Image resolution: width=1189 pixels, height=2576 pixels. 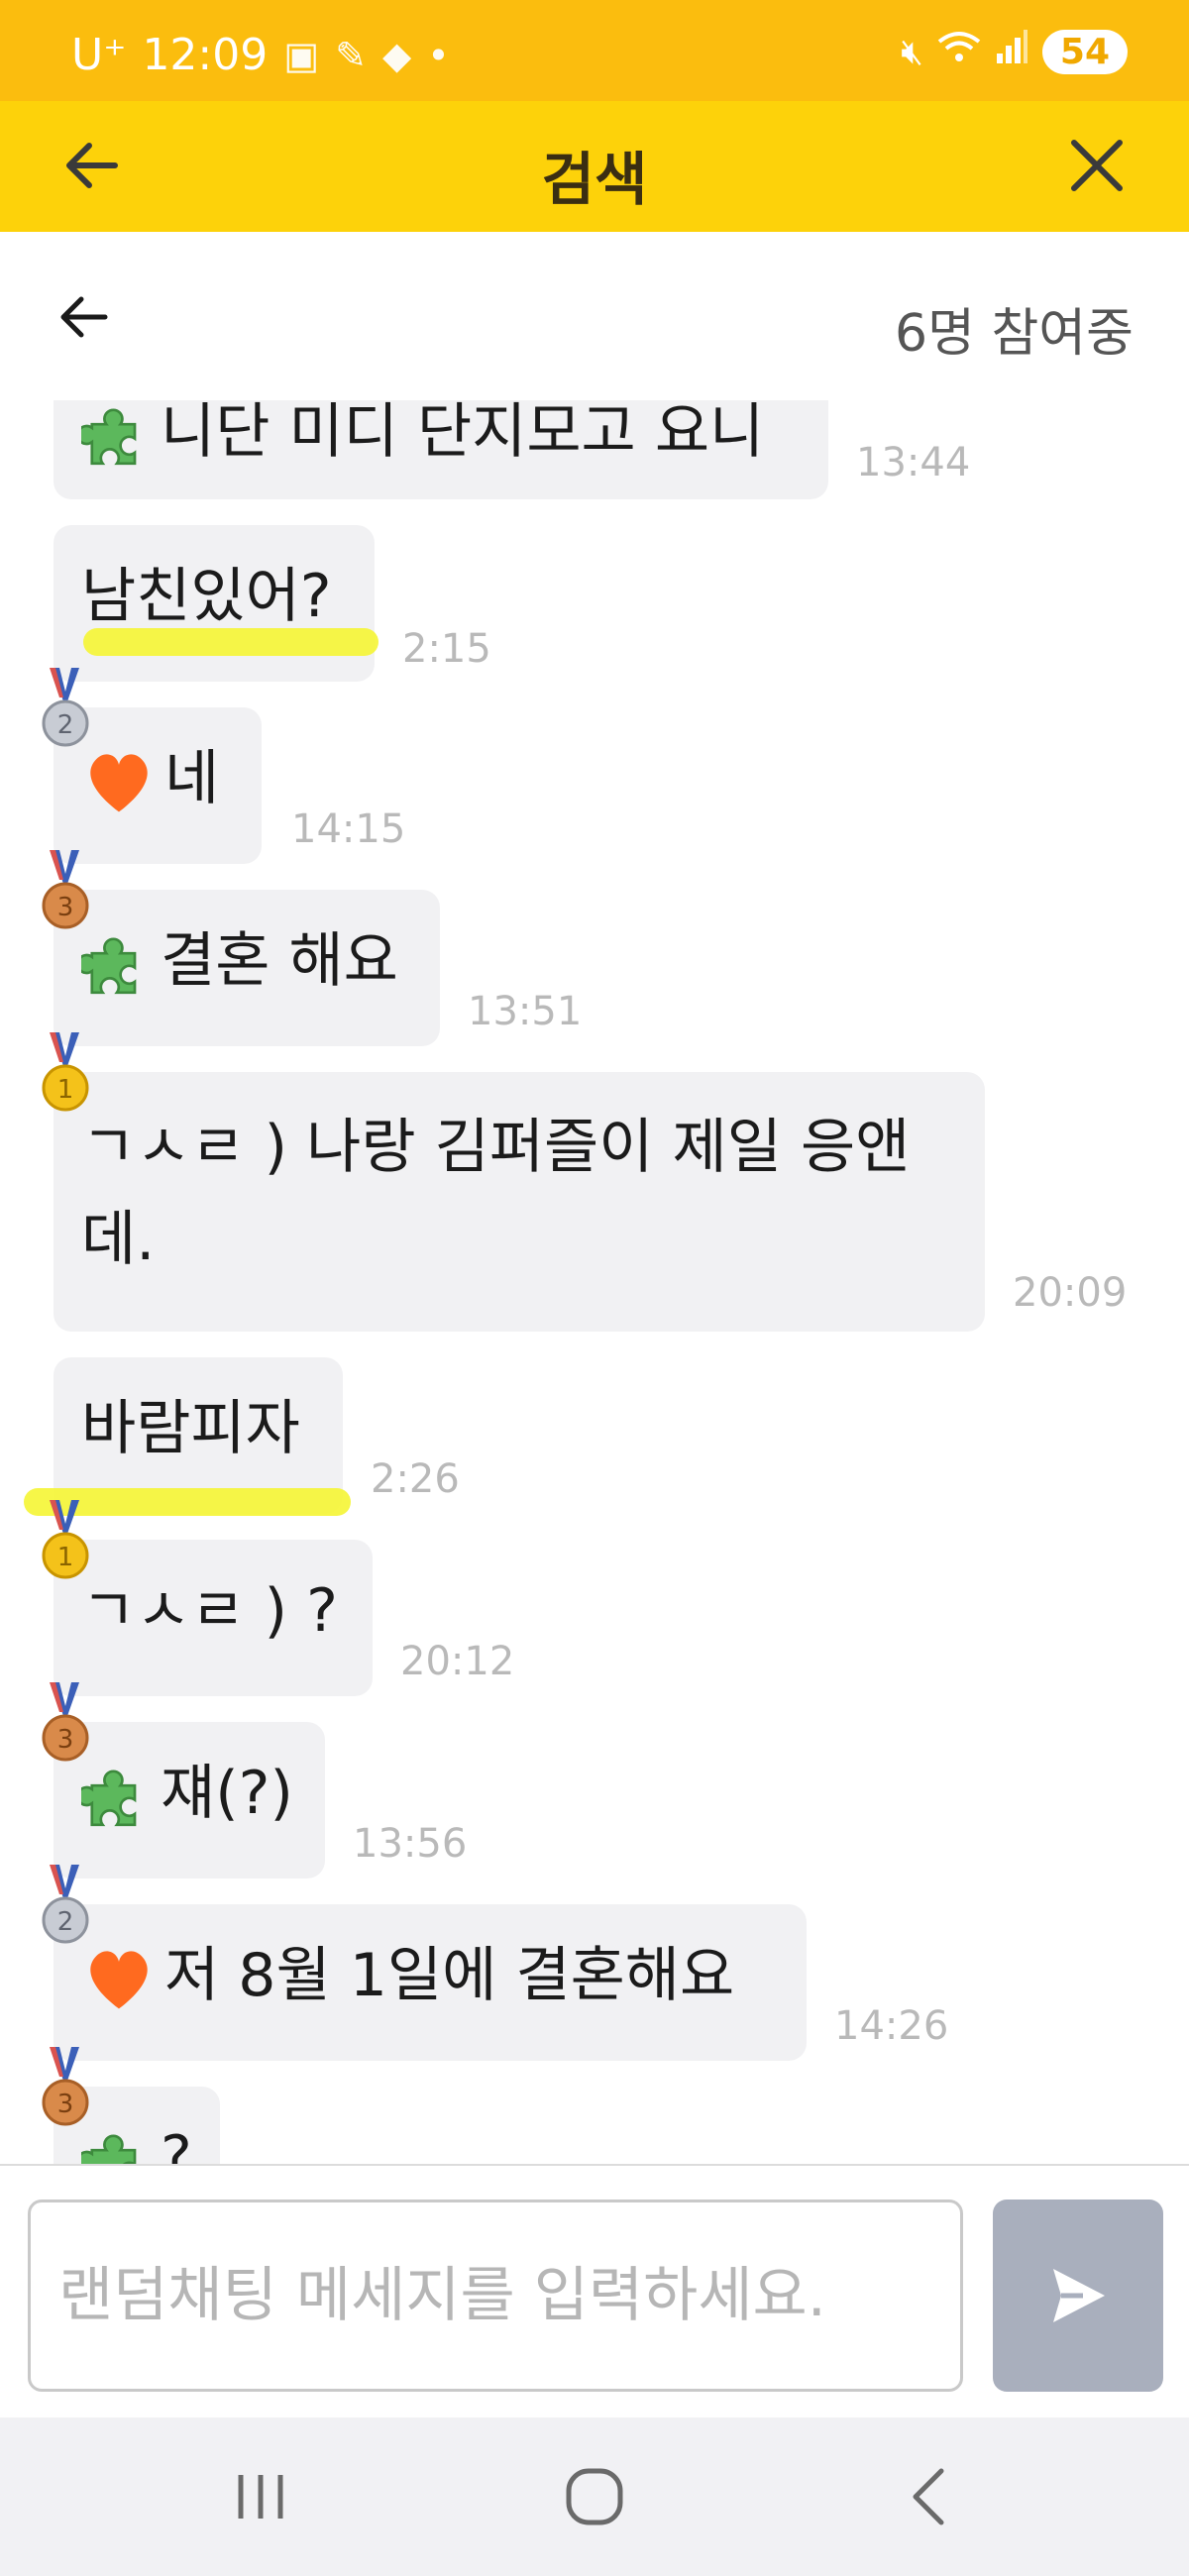 I want to click on message-bubble: 저 8월 1일에 결혼해요, so click(x=431, y=1983).